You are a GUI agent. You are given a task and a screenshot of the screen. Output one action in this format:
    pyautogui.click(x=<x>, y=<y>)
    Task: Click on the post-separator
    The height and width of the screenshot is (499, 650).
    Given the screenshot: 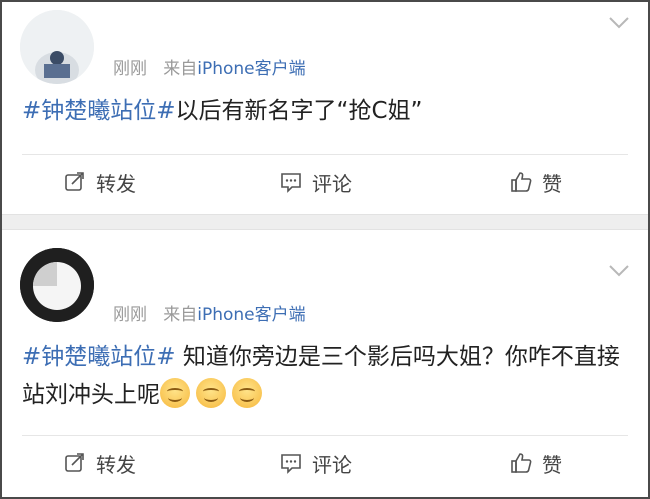 What is the action you would take?
    pyautogui.click(x=325, y=222)
    